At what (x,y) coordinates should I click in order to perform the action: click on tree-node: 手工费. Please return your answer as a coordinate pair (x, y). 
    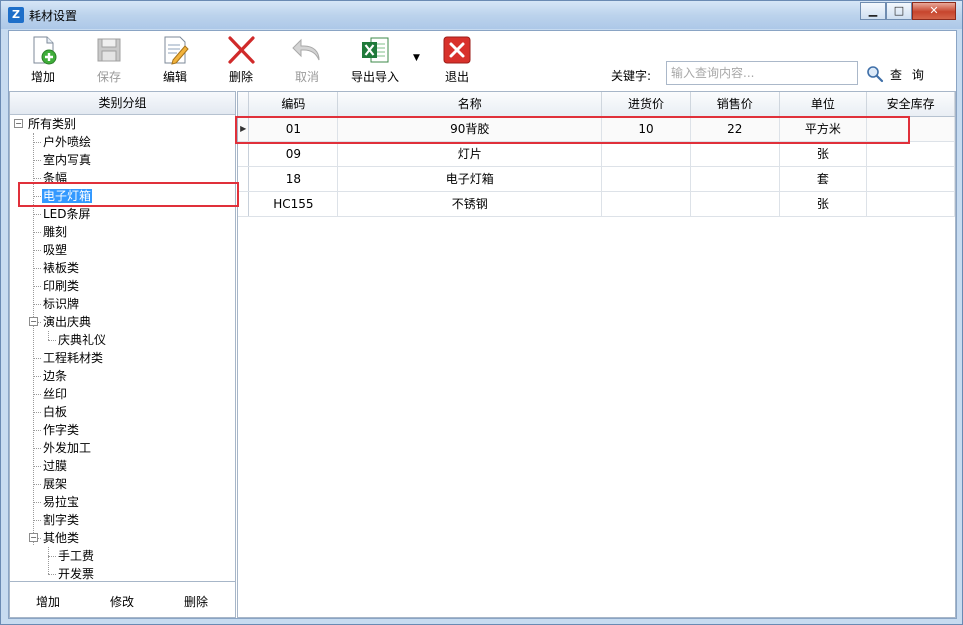
    Looking at the image, I should click on (76, 556).